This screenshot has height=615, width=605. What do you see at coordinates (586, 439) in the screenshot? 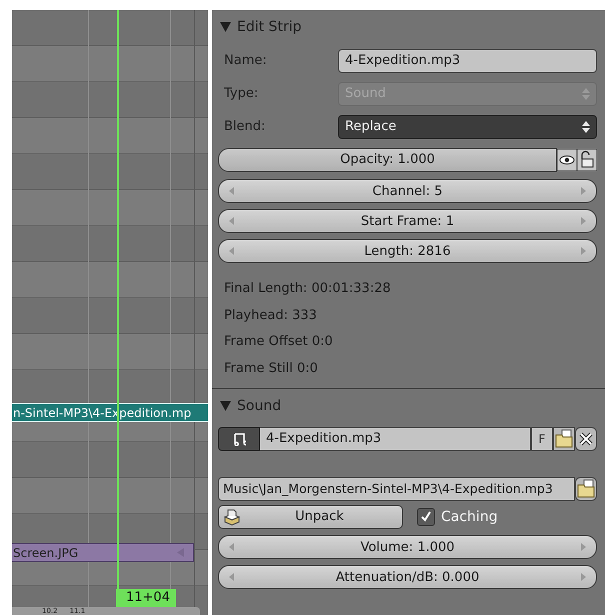
I see `close-icon` at bounding box center [586, 439].